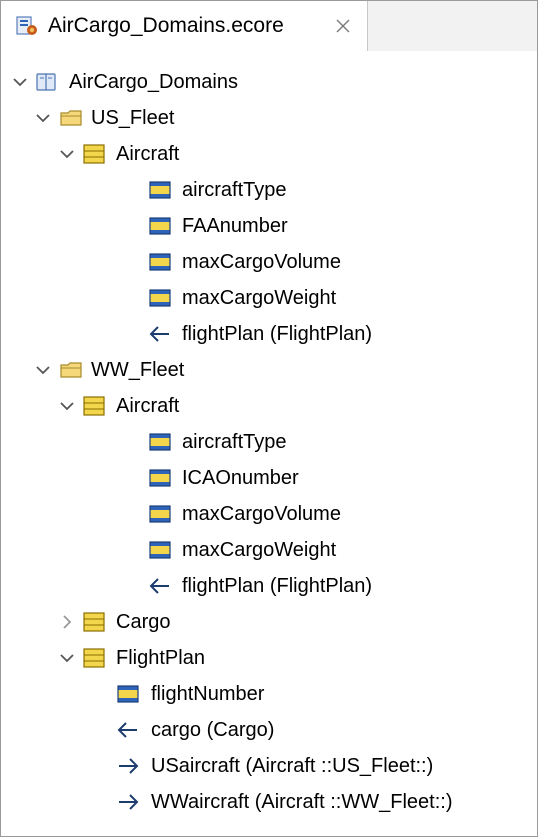  I want to click on close-icon, so click(343, 26).